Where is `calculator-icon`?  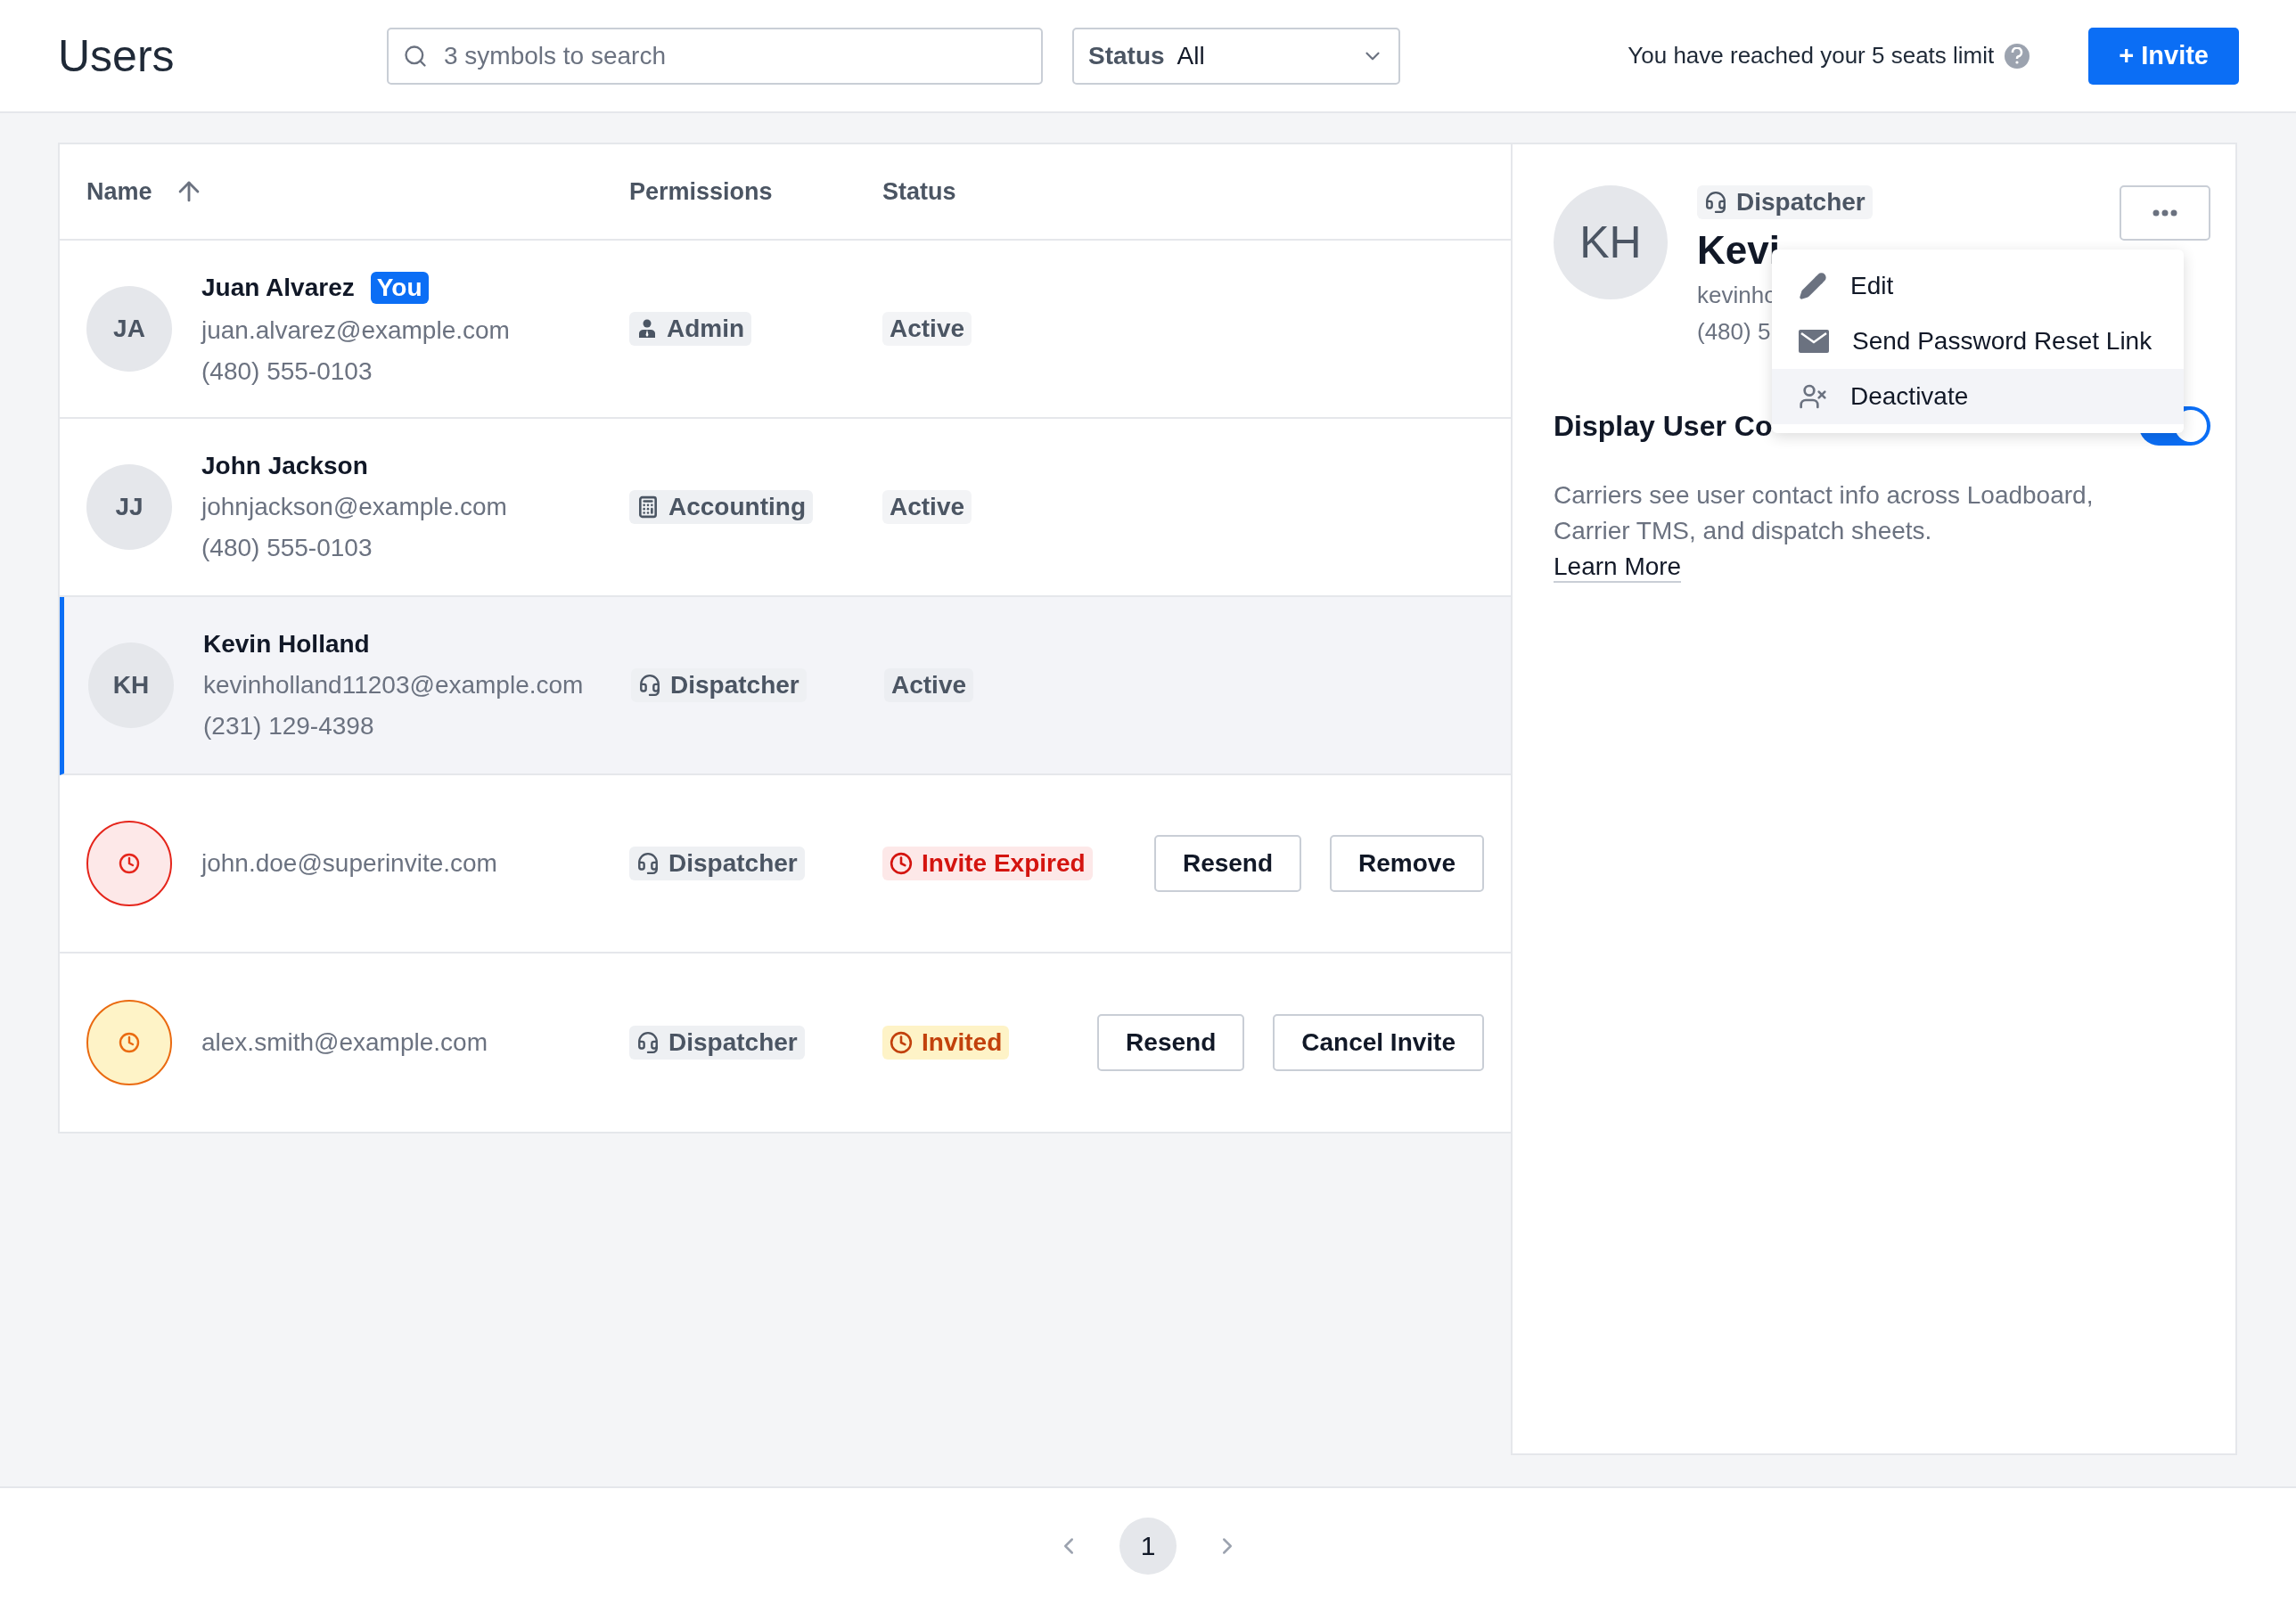
calculator-icon is located at coordinates (648, 507).